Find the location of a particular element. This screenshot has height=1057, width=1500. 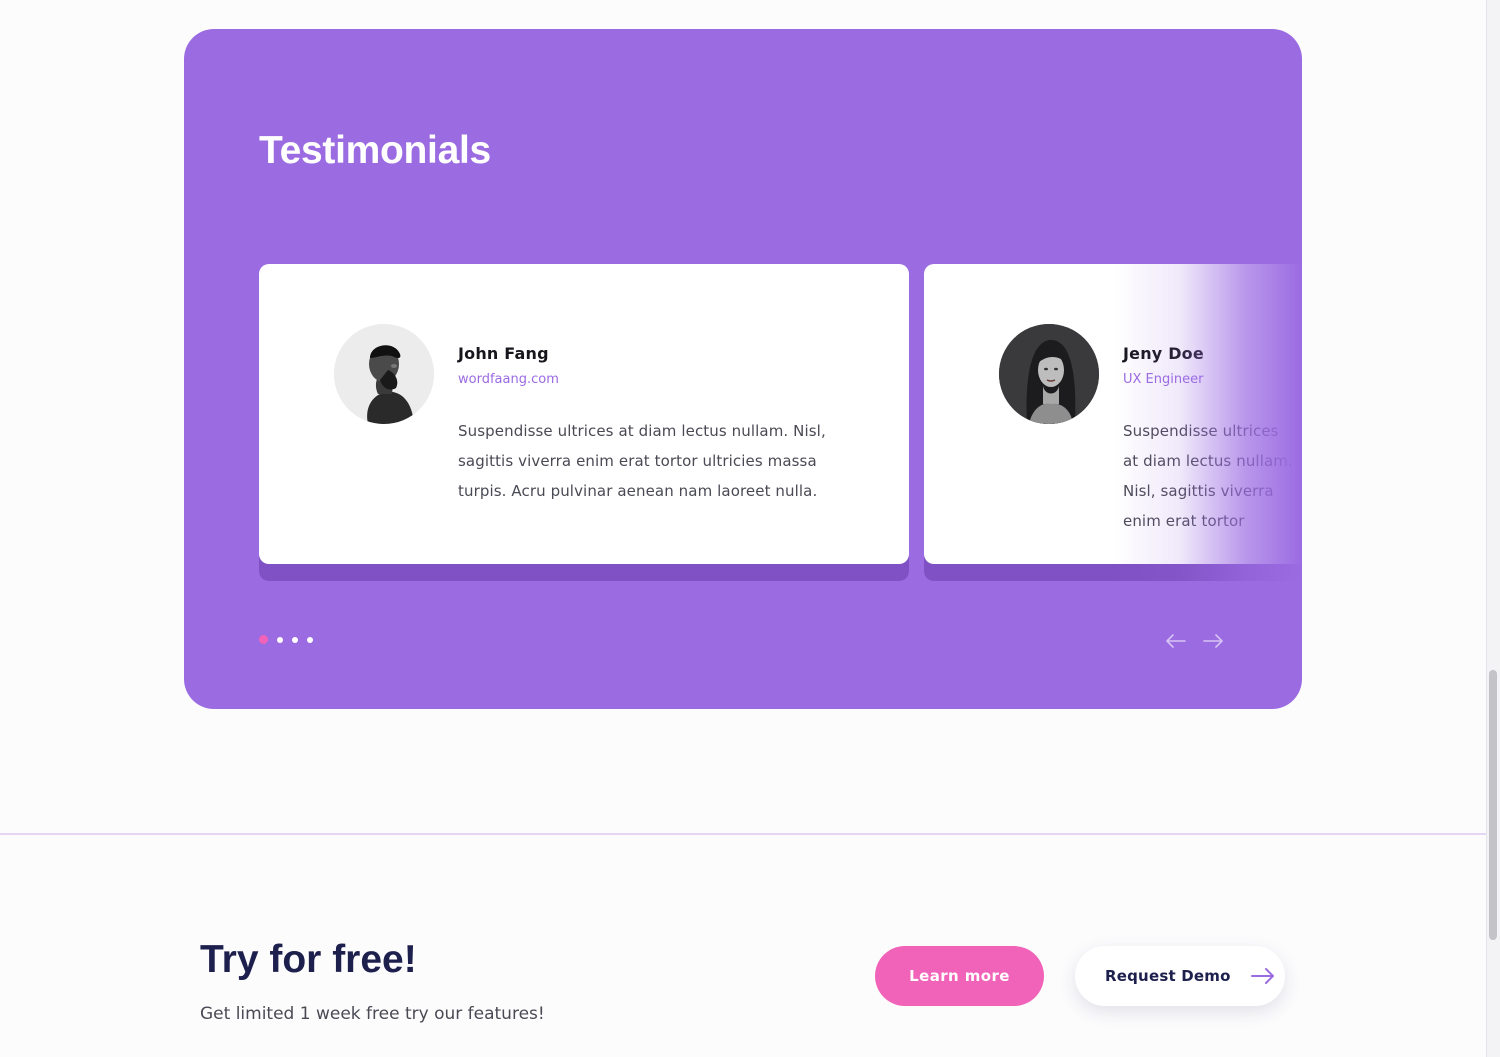

person-role: UX Engineer is located at coordinates (1163, 379).